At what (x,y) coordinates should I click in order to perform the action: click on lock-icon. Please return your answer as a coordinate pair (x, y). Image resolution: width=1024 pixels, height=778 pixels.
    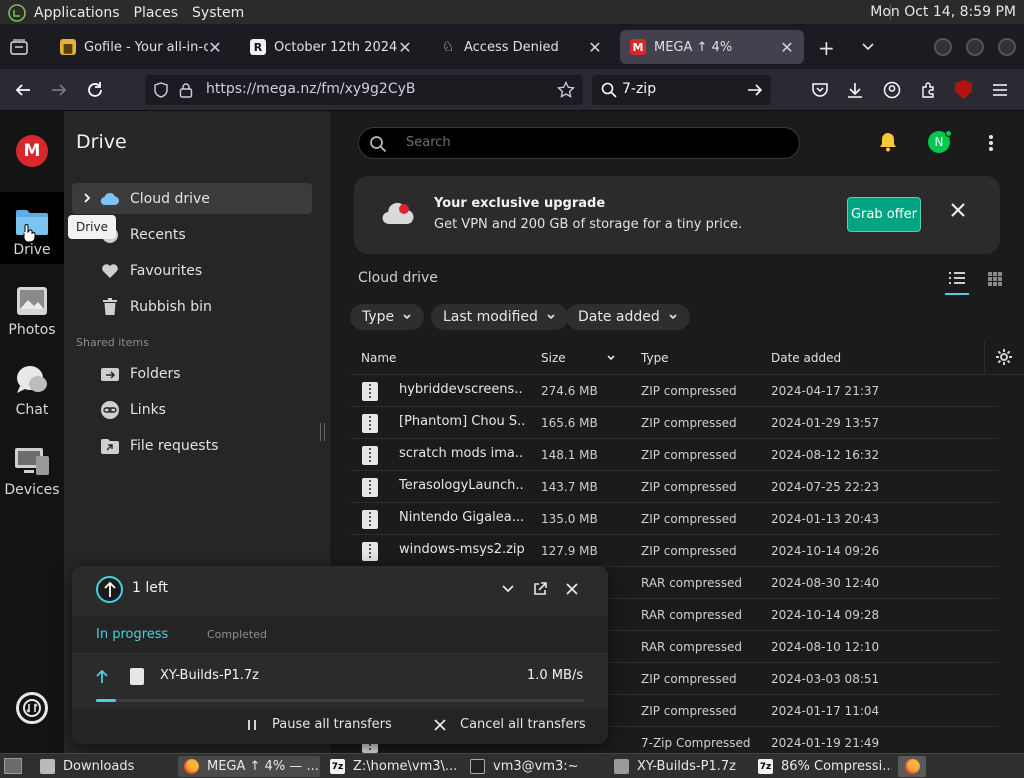
    Looking at the image, I should click on (186, 90).